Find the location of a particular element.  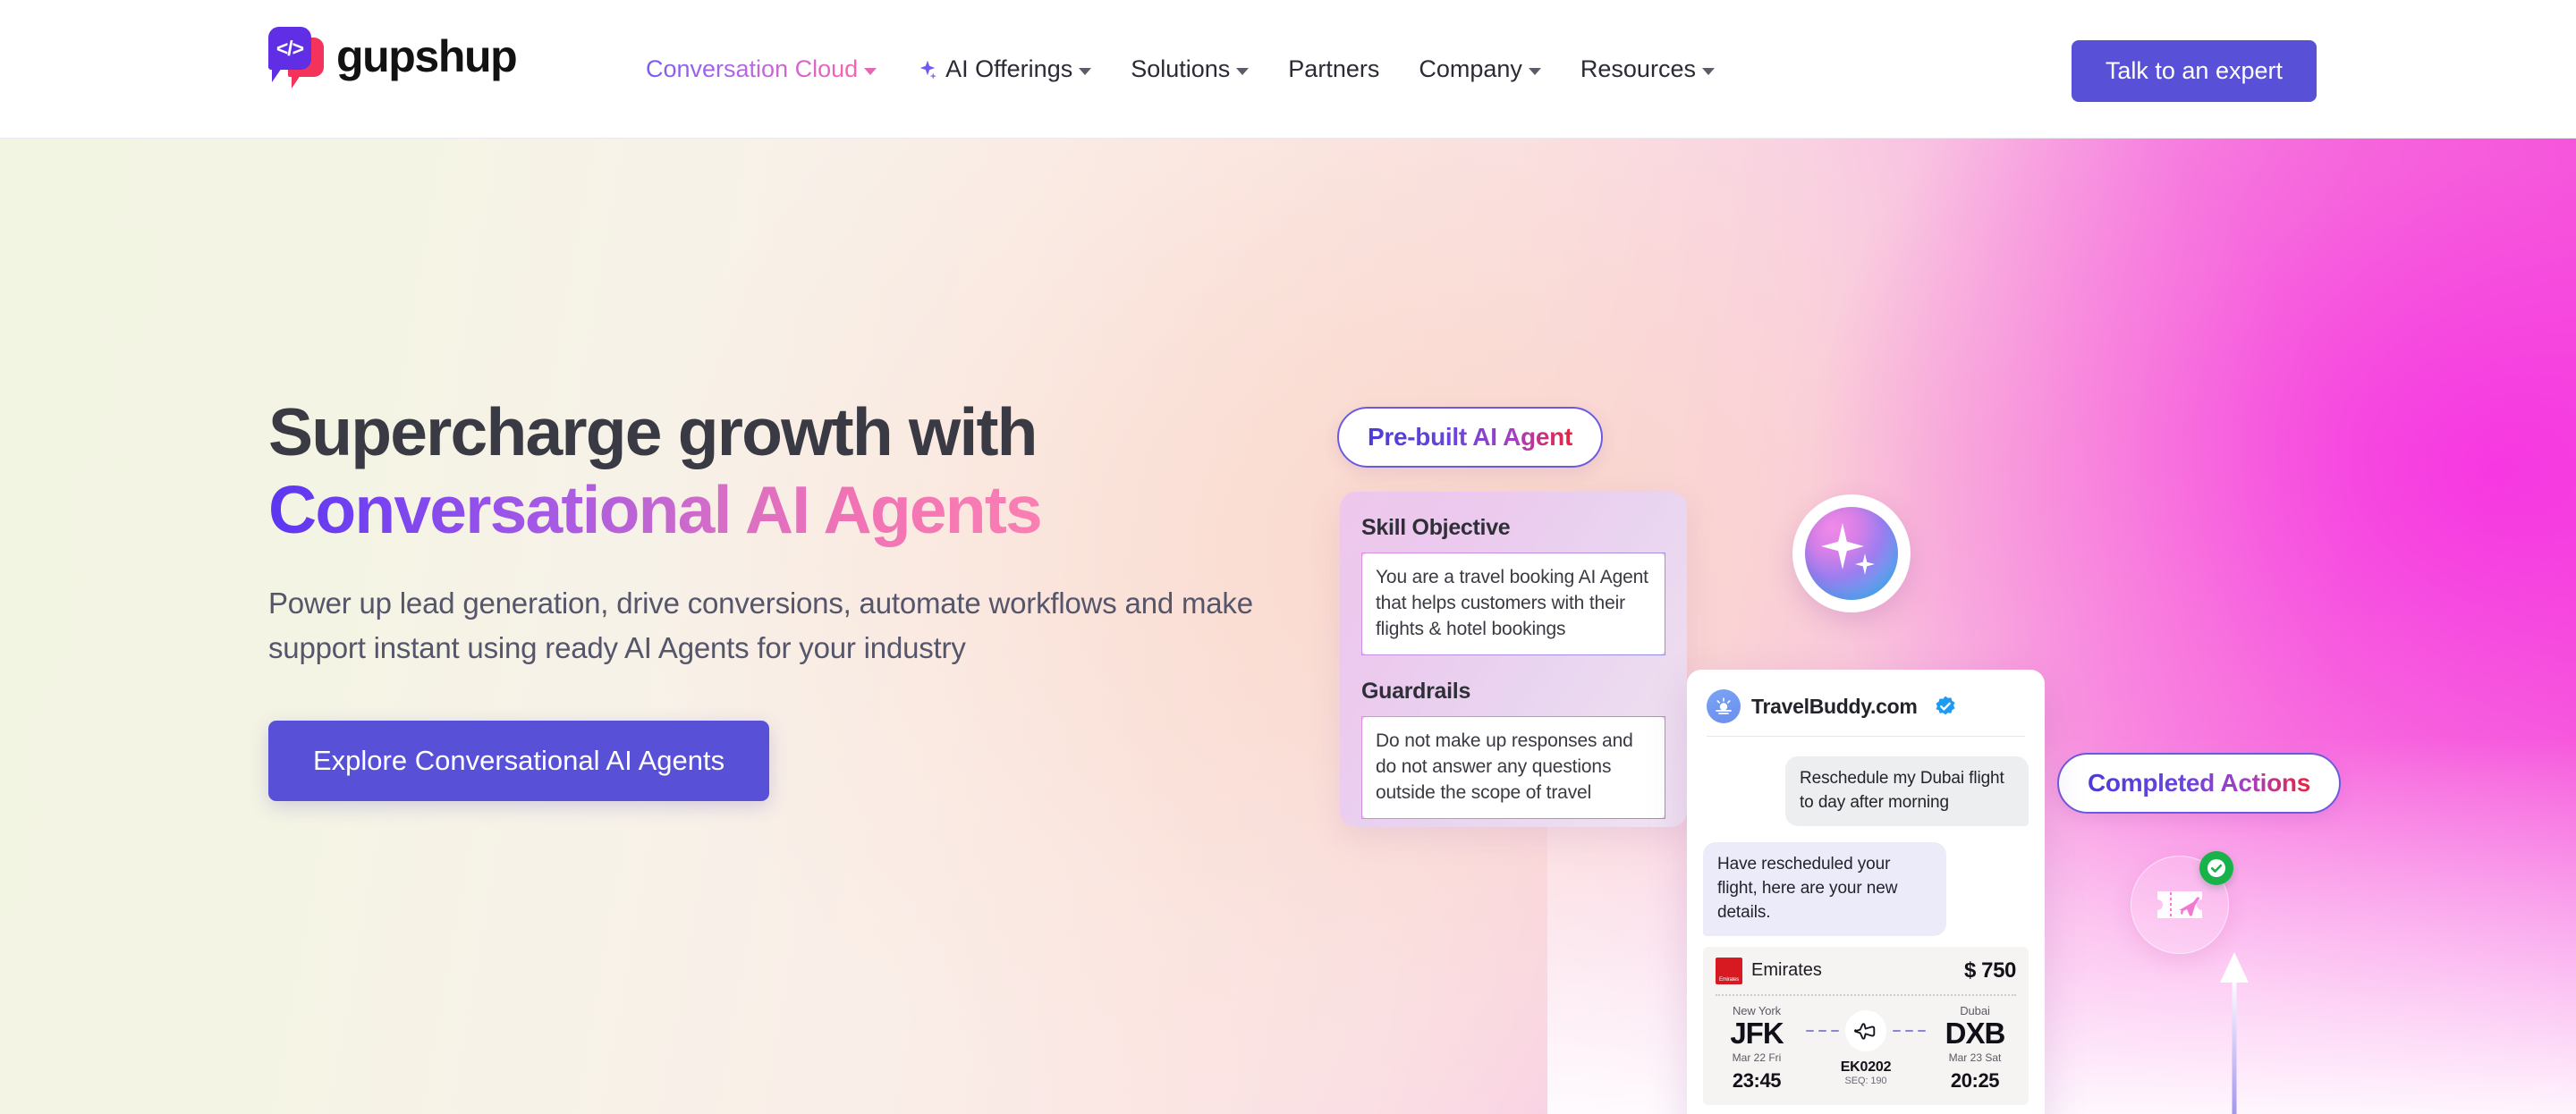

talk-to-expert-button: Talk to an expert is located at coordinates (2194, 71).